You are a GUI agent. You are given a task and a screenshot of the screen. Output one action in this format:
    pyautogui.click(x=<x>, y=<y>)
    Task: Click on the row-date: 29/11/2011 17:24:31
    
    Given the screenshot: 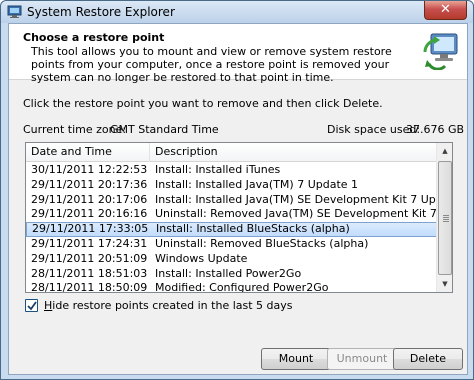 What is the action you would take?
    pyautogui.click(x=89, y=243)
    